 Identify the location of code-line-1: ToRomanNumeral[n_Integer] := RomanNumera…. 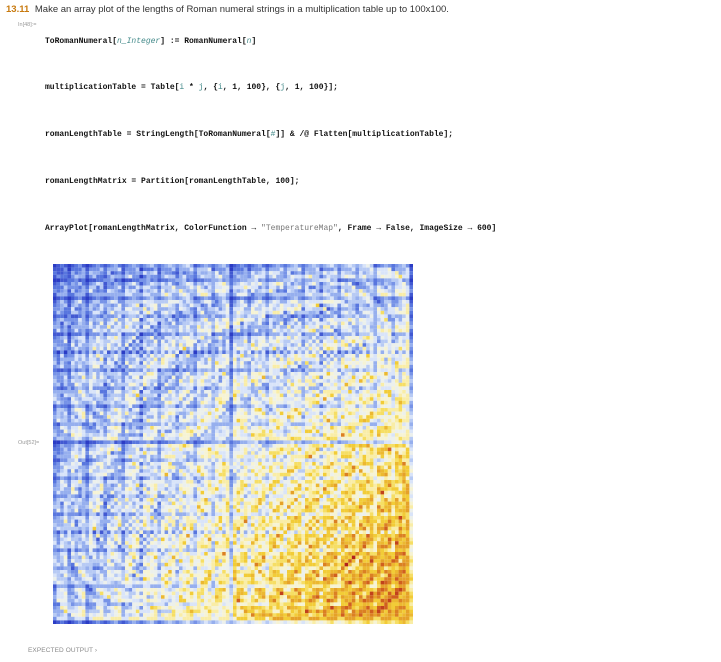
(150, 41).